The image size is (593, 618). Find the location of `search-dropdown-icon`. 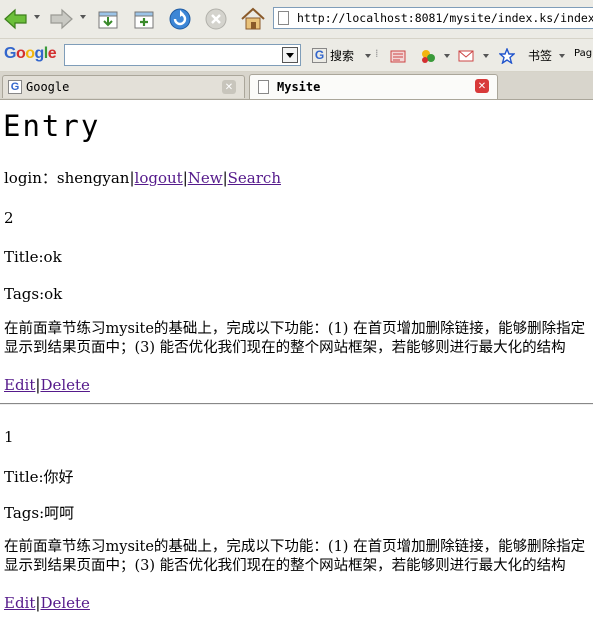

search-dropdown-icon is located at coordinates (368, 56).